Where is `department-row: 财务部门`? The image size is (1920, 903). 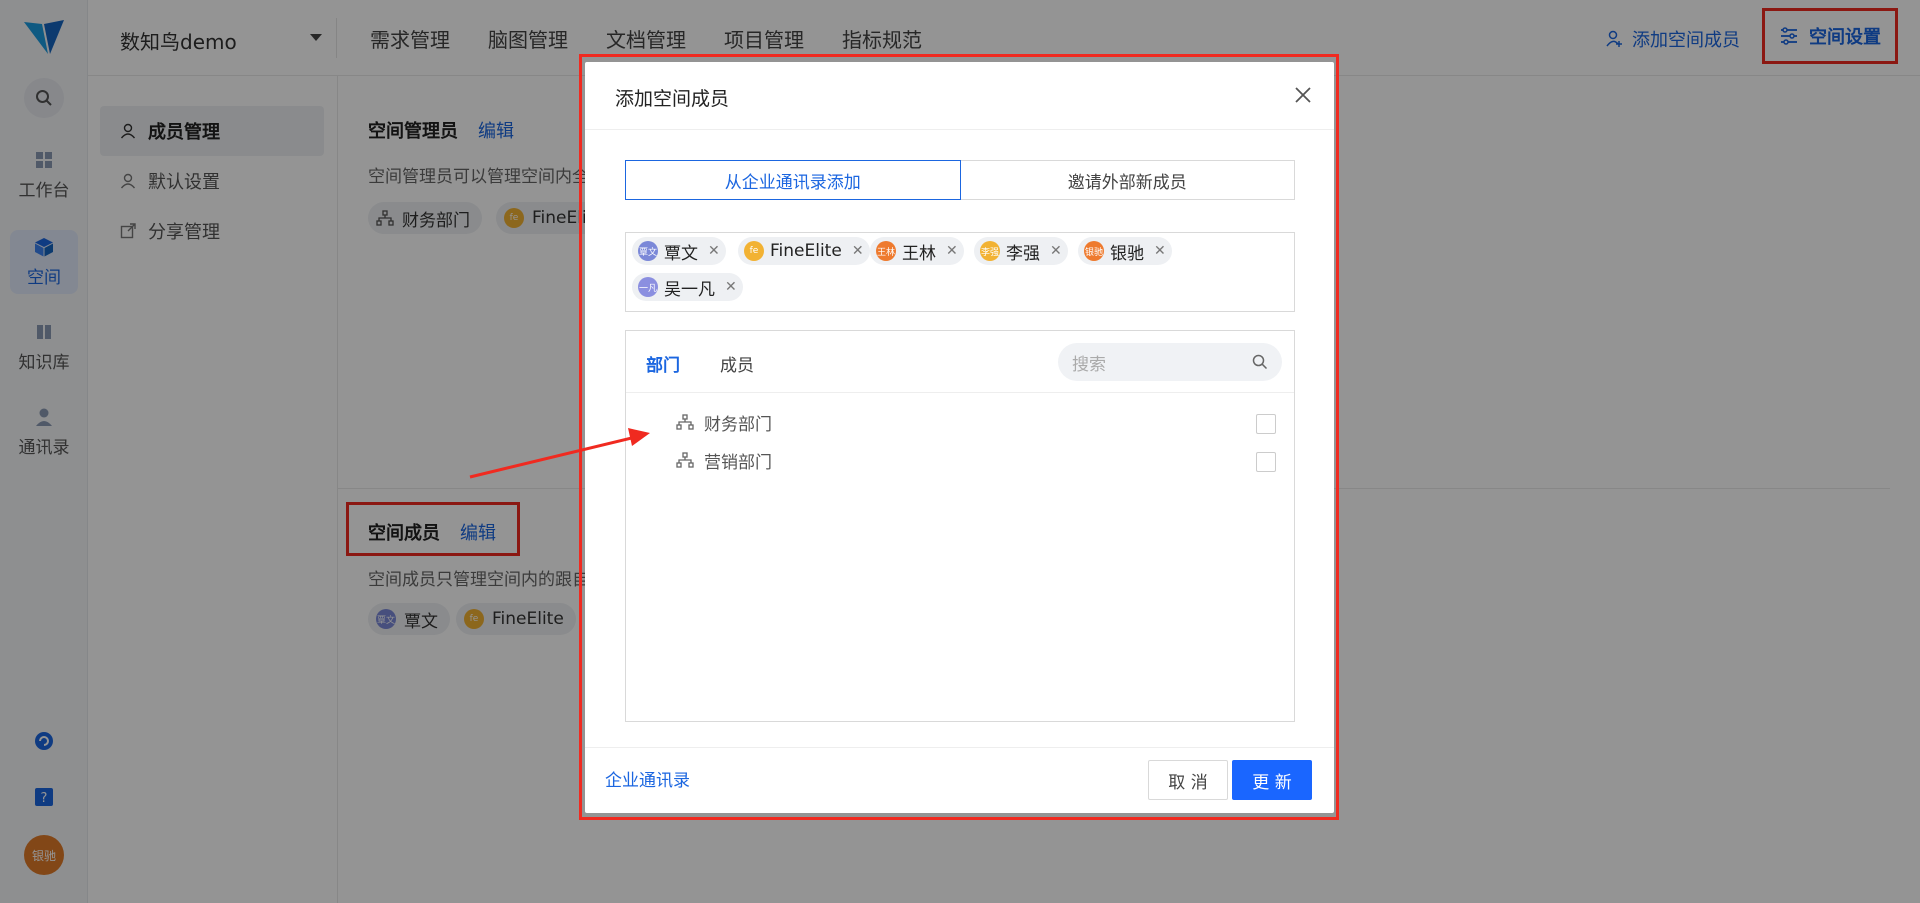 department-row: 财务部门 is located at coordinates (724, 422).